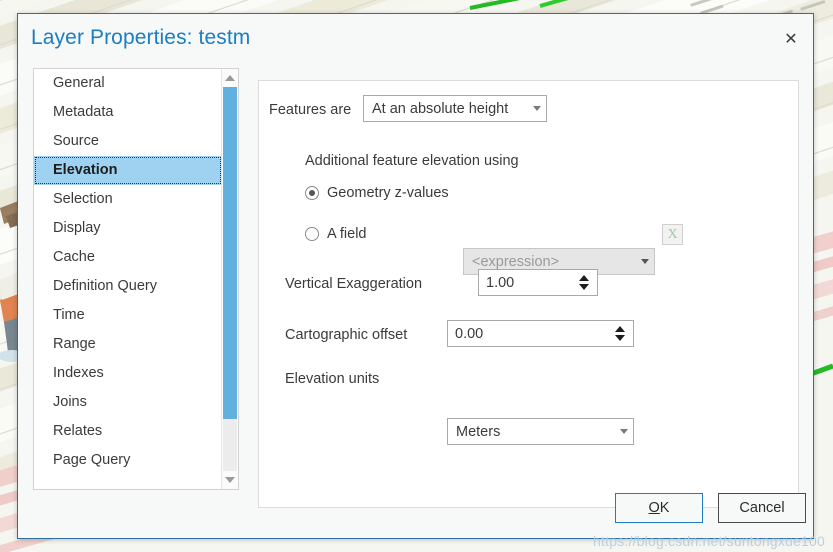 Image resolution: width=833 pixels, height=552 pixels. What do you see at coordinates (128, 83) in the screenshot?
I see `sidebar-item-general: General` at bounding box center [128, 83].